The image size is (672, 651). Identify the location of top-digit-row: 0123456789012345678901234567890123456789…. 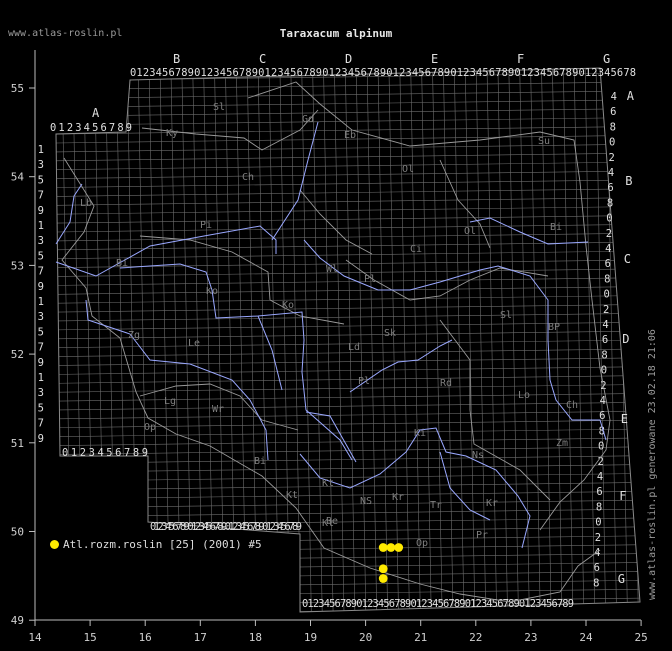
(383, 73).